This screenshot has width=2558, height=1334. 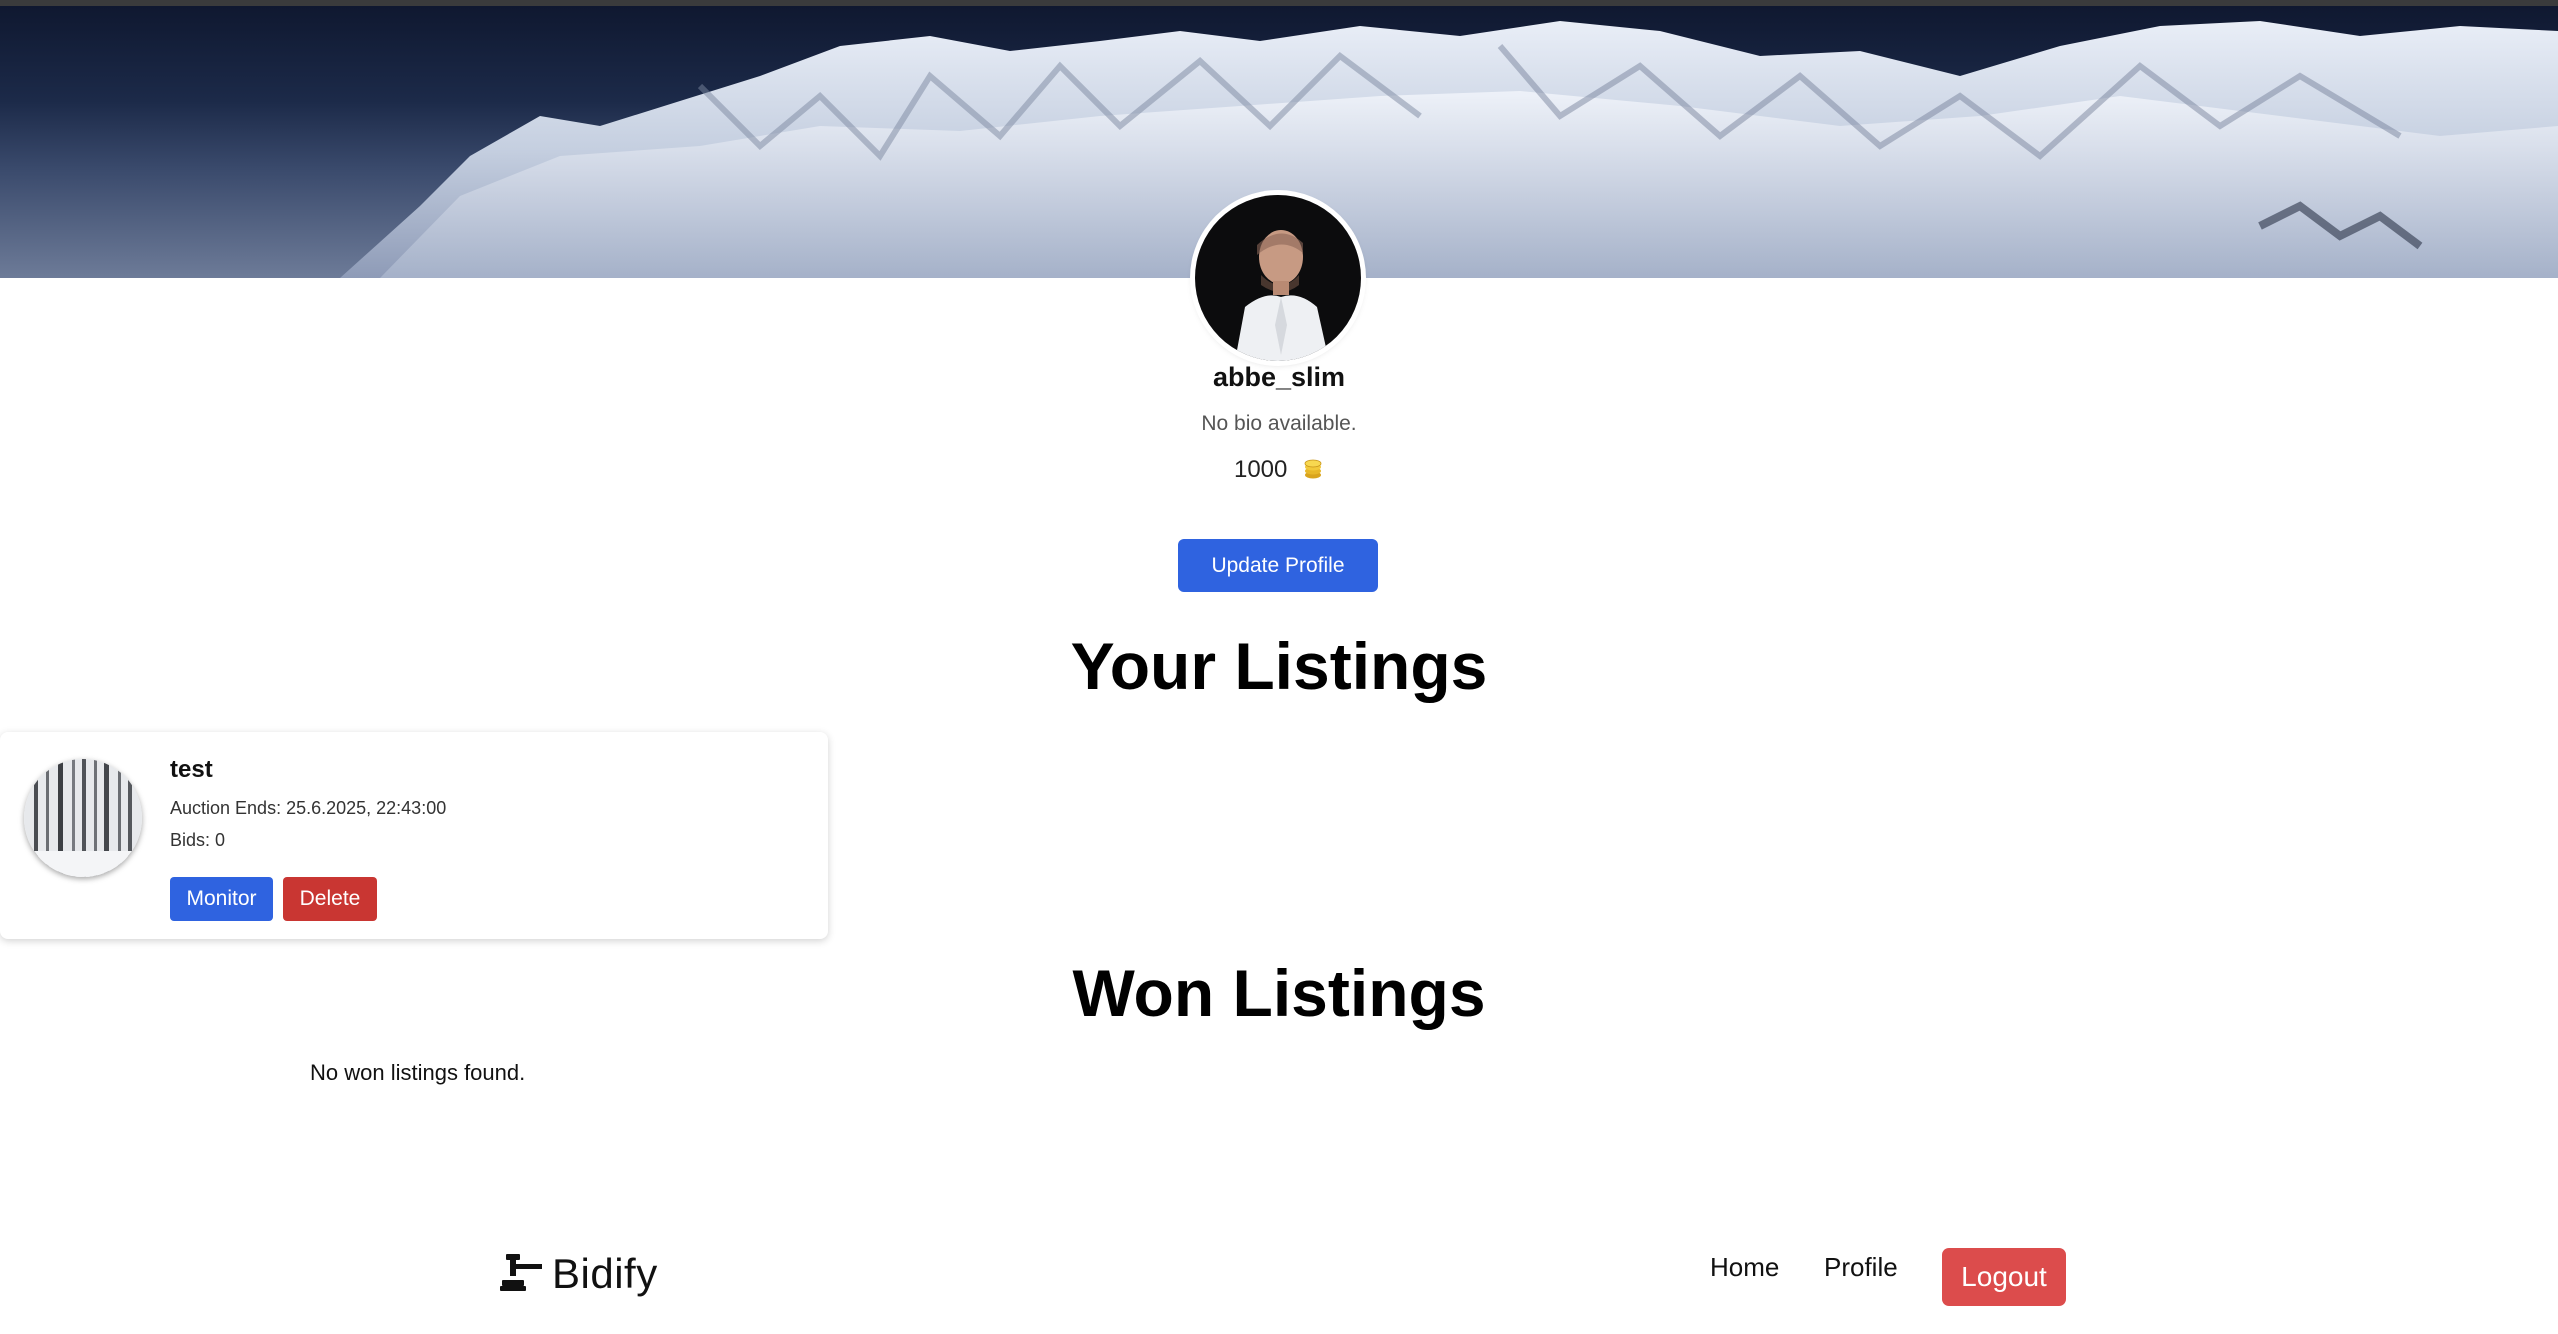 I want to click on listing-thumbnail, so click(x=83, y=818).